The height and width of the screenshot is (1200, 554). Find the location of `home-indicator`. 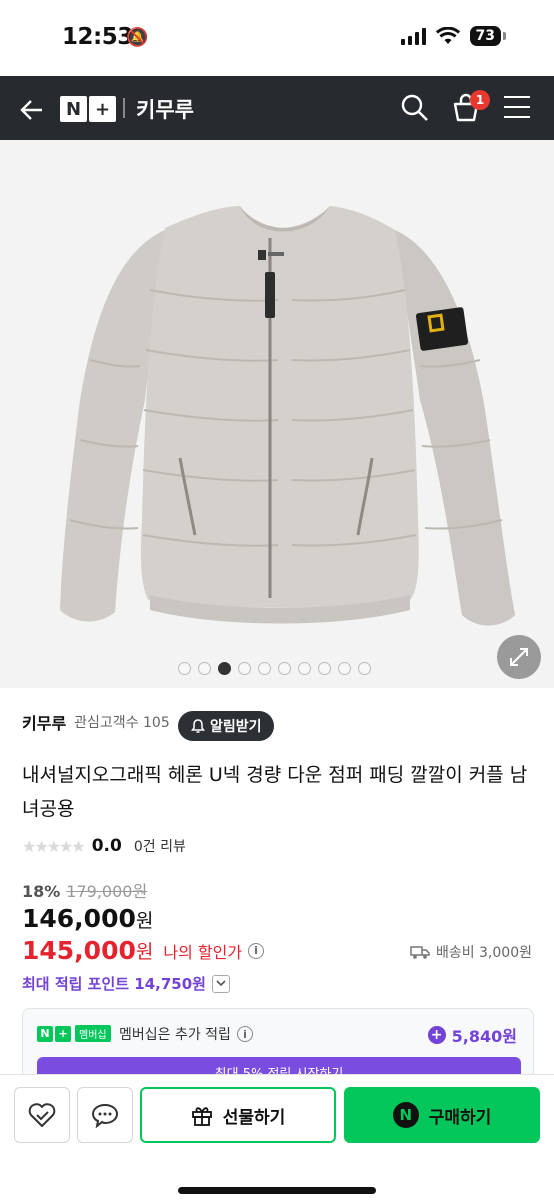

home-indicator is located at coordinates (277, 1190).